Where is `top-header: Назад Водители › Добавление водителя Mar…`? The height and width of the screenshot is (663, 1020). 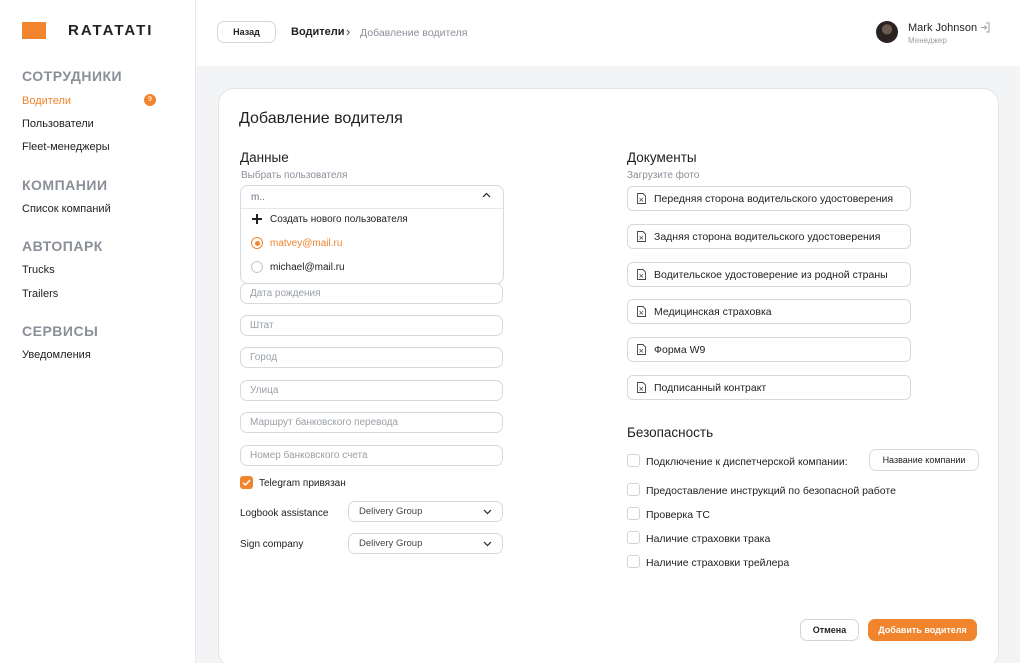
top-header: Назад Водители › Добавление водителя Mar… is located at coordinates (608, 33).